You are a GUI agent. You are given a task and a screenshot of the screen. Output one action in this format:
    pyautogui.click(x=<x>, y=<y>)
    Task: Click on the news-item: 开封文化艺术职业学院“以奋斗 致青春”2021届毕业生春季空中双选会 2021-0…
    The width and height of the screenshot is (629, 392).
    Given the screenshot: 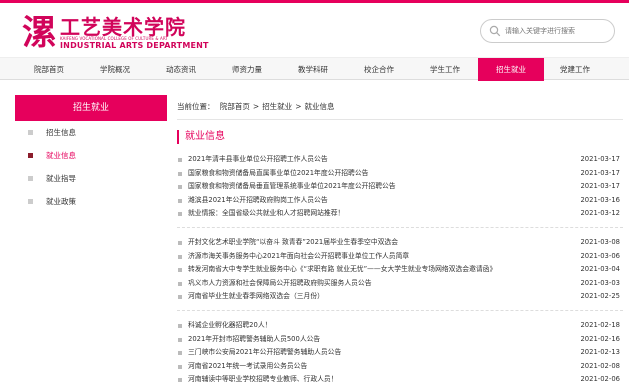 What is the action you would take?
    pyautogui.click(x=400, y=243)
    